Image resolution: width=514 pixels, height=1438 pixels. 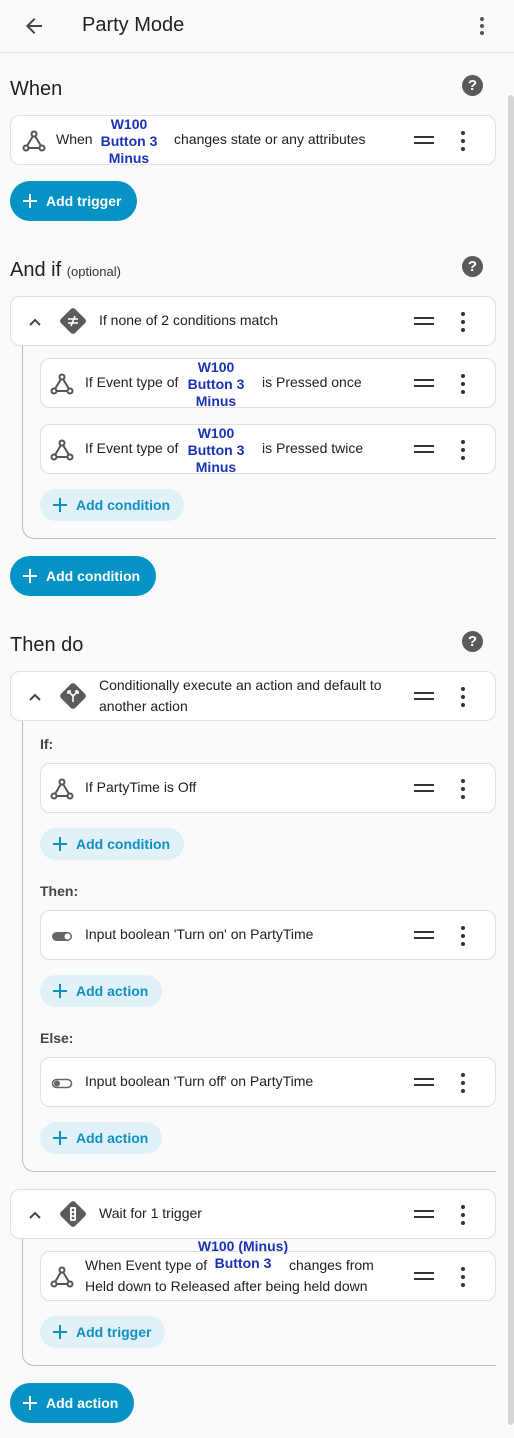 What do you see at coordinates (253, 1214) in the screenshot?
I see `wait-trigger-card: Wait for 1 trigger` at bounding box center [253, 1214].